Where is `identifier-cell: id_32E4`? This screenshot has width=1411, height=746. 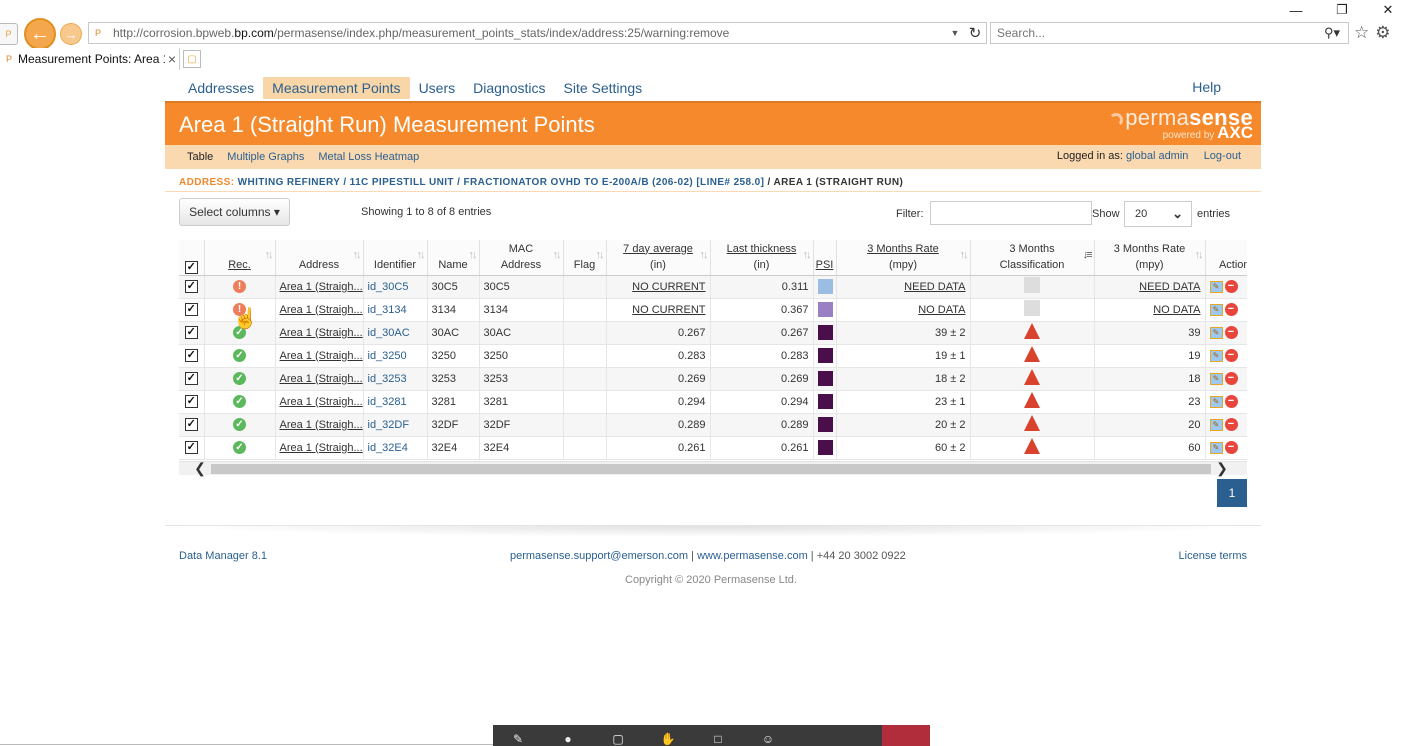 identifier-cell: id_32E4 is located at coordinates (395, 448).